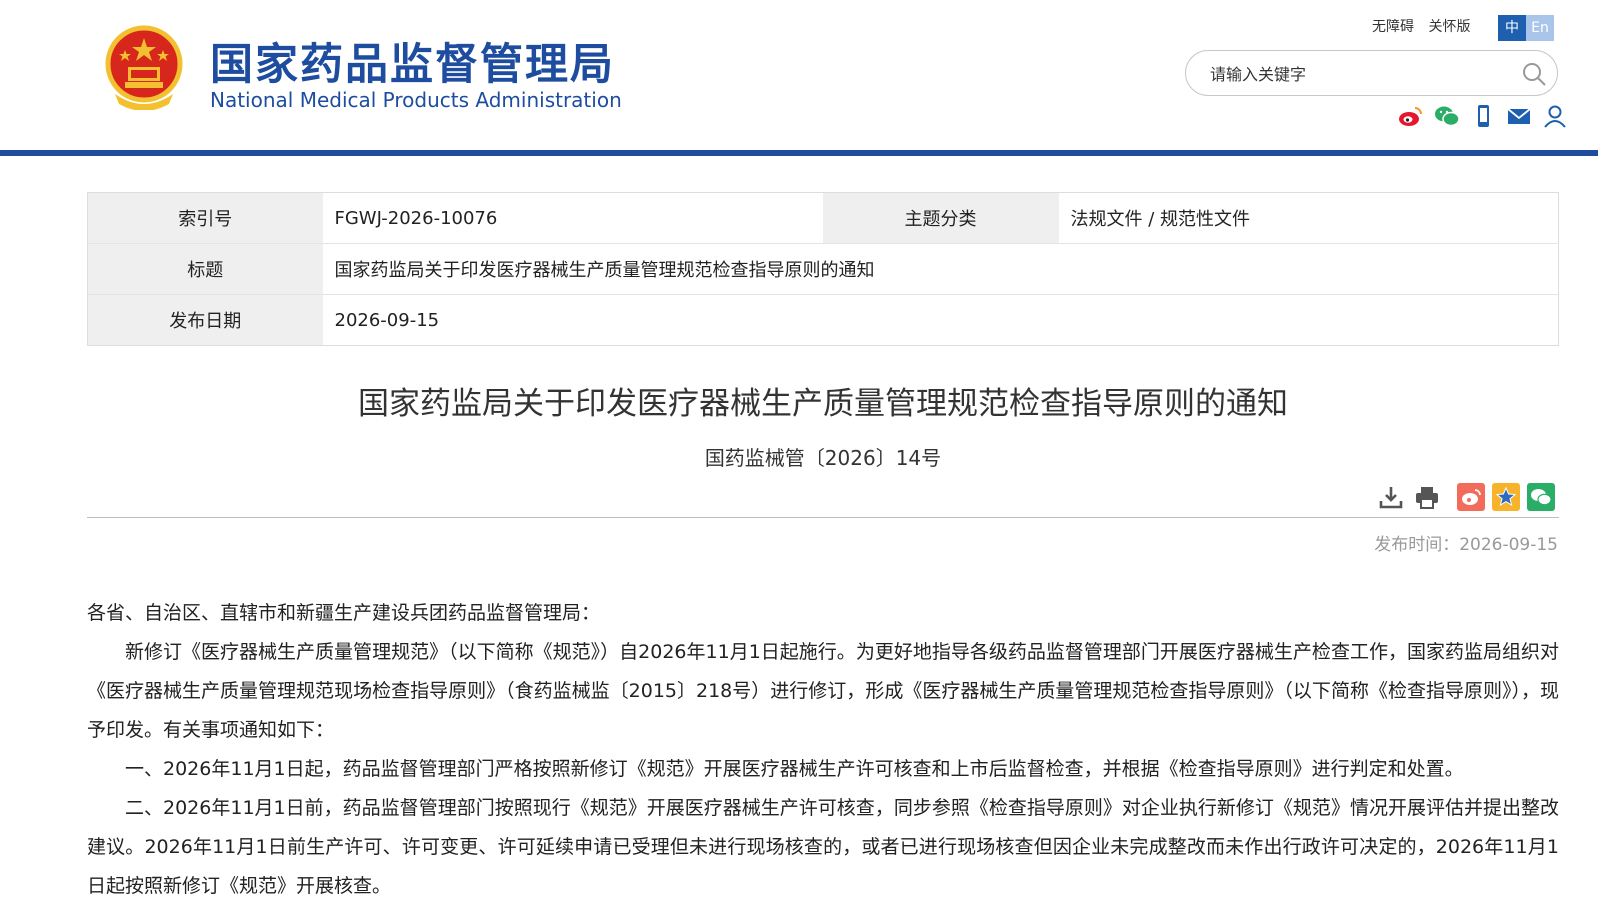  I want to click on mobile-icon, so click(1483, 116).